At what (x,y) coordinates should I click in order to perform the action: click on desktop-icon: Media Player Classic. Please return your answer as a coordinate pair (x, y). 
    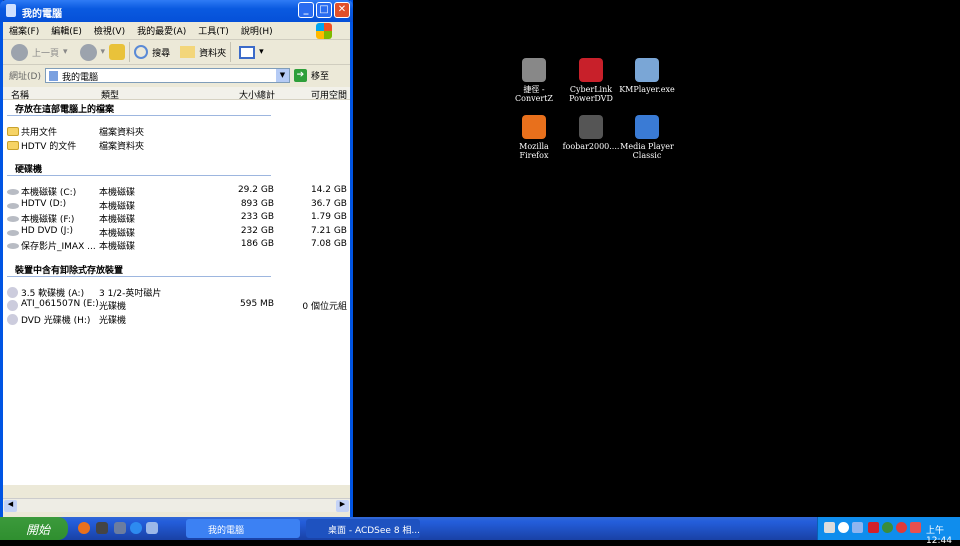
    Looking at the image, I should click on (647, 137).